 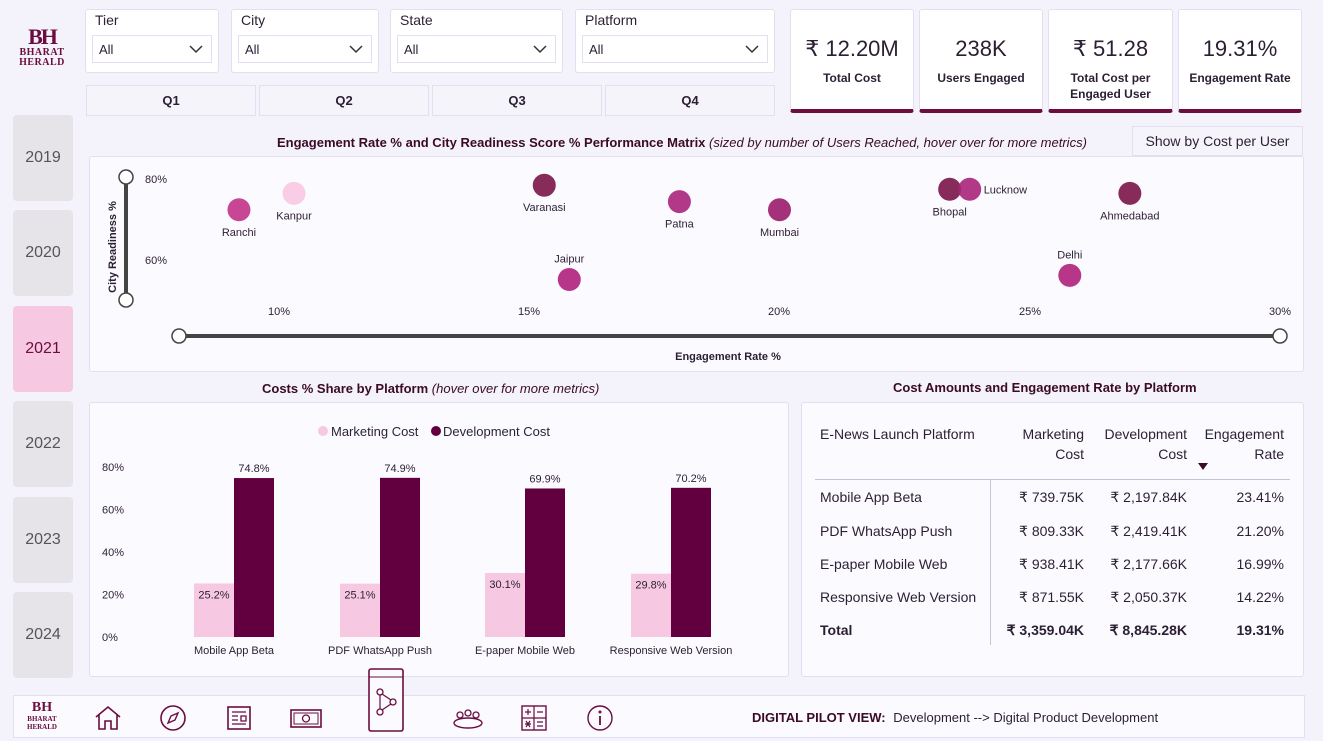 I want to click on scatter-point-label: Jaipur, so click(x=569, y=260).